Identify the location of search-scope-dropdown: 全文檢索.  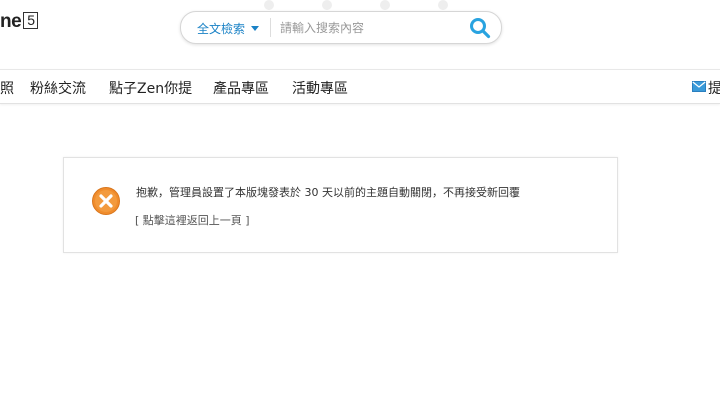
(228, 28).